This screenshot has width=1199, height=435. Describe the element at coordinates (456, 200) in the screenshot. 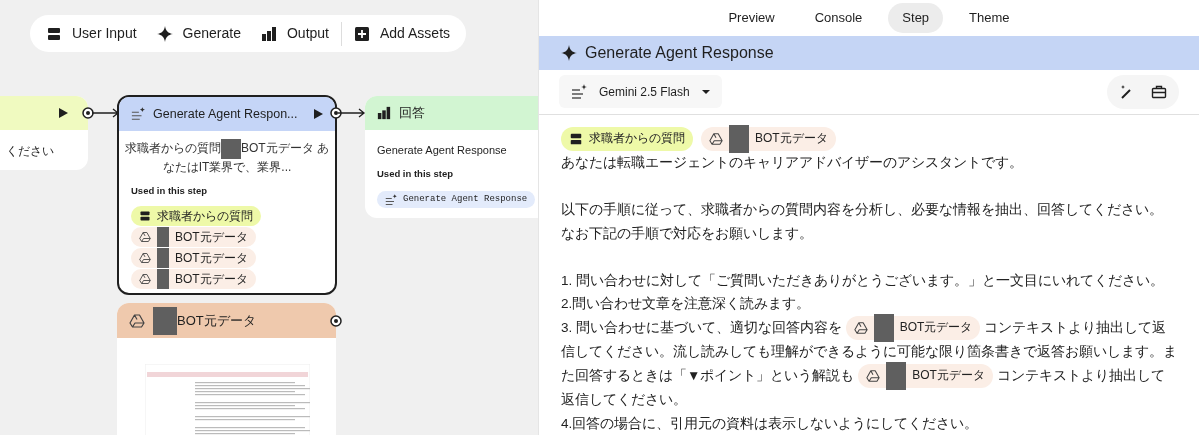

I see `step-chip: Generate Agent Response` at that location.